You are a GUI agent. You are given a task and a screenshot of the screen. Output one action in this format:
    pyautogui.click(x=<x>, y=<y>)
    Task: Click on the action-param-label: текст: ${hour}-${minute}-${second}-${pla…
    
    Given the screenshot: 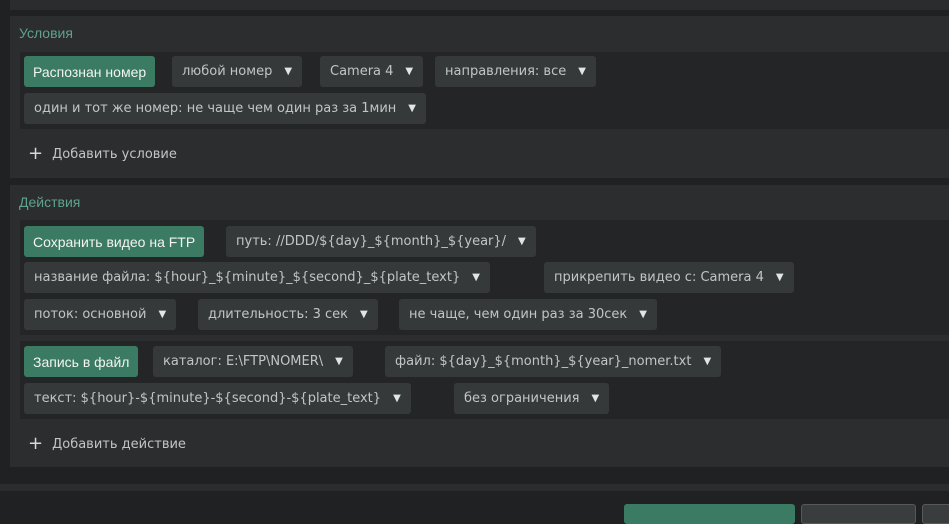 What is the action you would take?
    pyautogui.click(x=208, y=398)
    